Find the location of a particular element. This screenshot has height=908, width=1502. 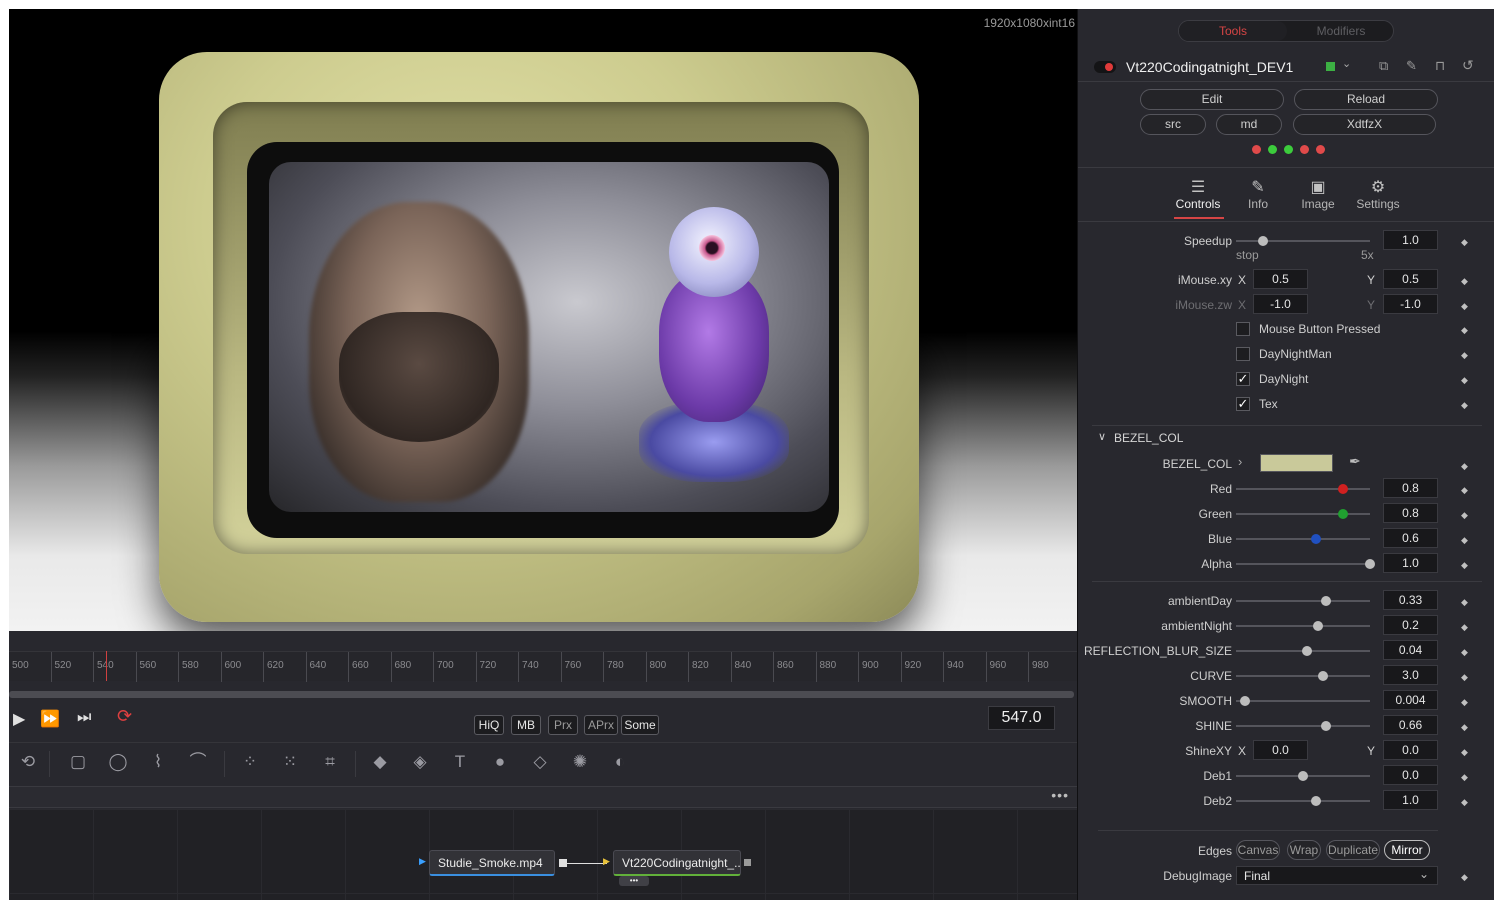

chevron-right-icon: › is located at coordinates (1240, 461).